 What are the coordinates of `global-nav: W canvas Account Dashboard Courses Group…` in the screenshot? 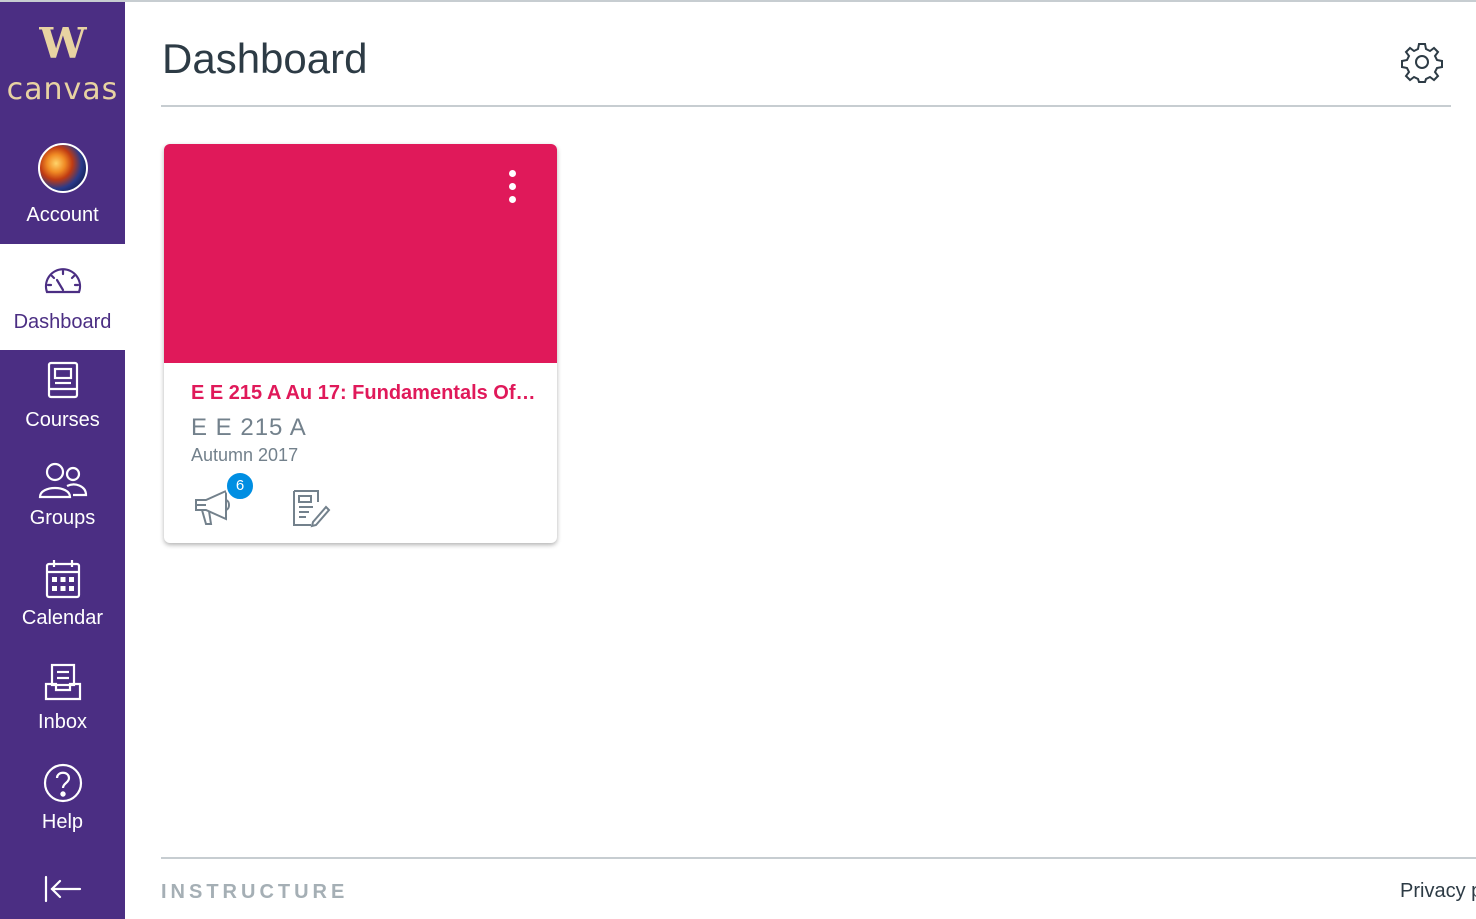 It's located at (62, 460).